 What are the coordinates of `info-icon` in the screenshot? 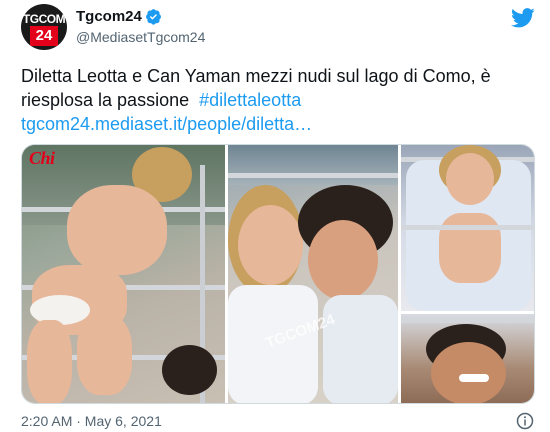 It's located at (525, 421).